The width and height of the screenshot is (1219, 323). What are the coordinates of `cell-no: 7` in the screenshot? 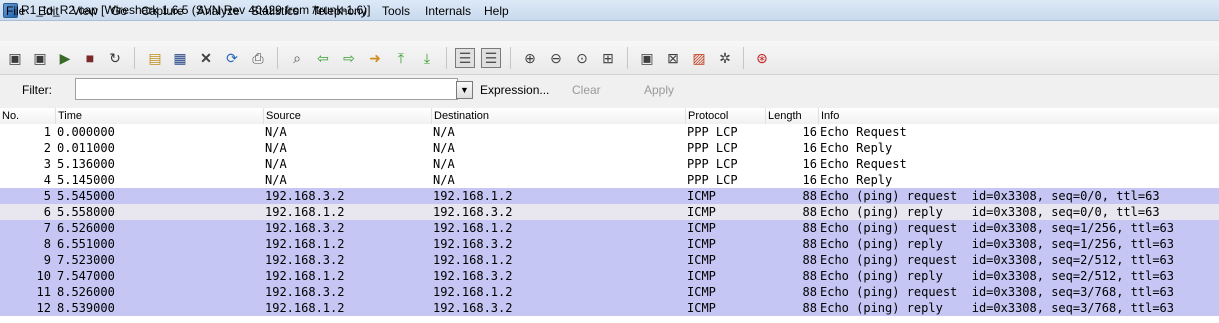 It's located at (47, 228).